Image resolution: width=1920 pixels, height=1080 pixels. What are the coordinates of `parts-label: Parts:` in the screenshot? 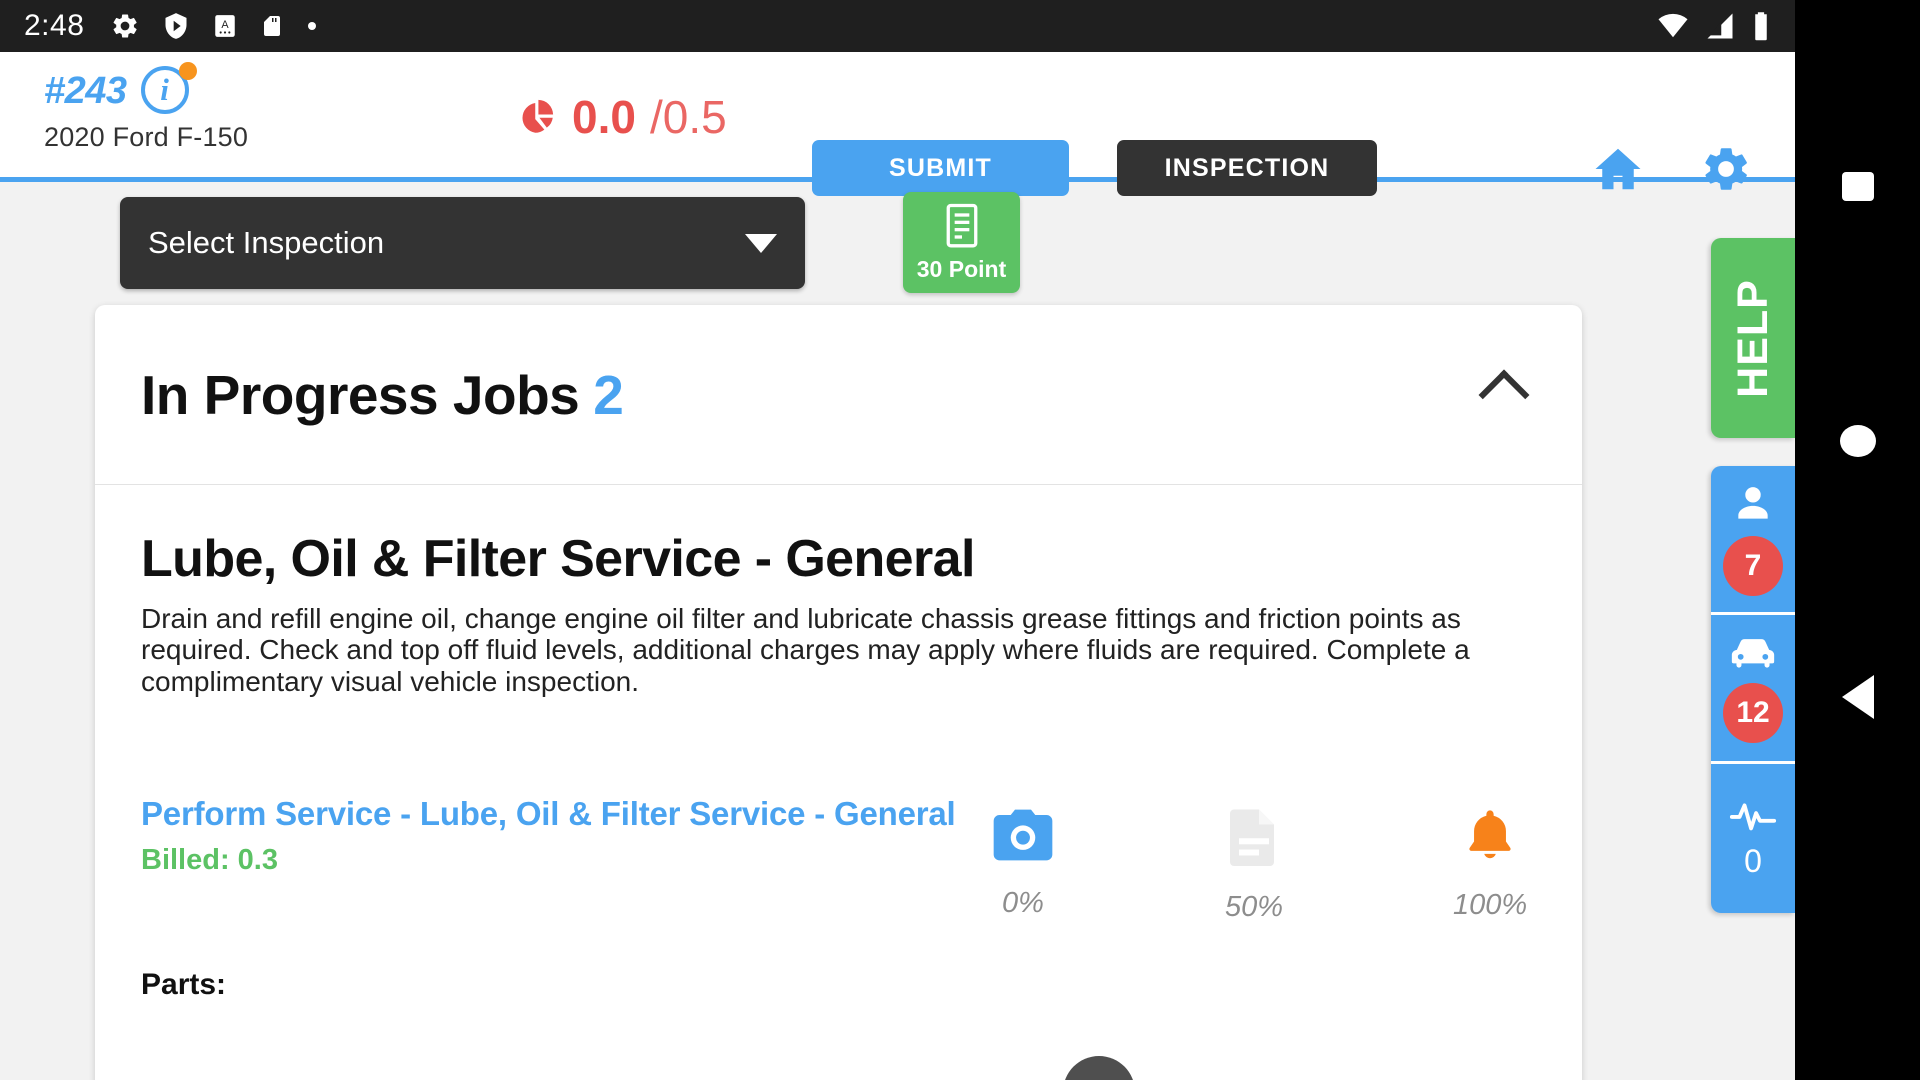 It's located at (184, 985).